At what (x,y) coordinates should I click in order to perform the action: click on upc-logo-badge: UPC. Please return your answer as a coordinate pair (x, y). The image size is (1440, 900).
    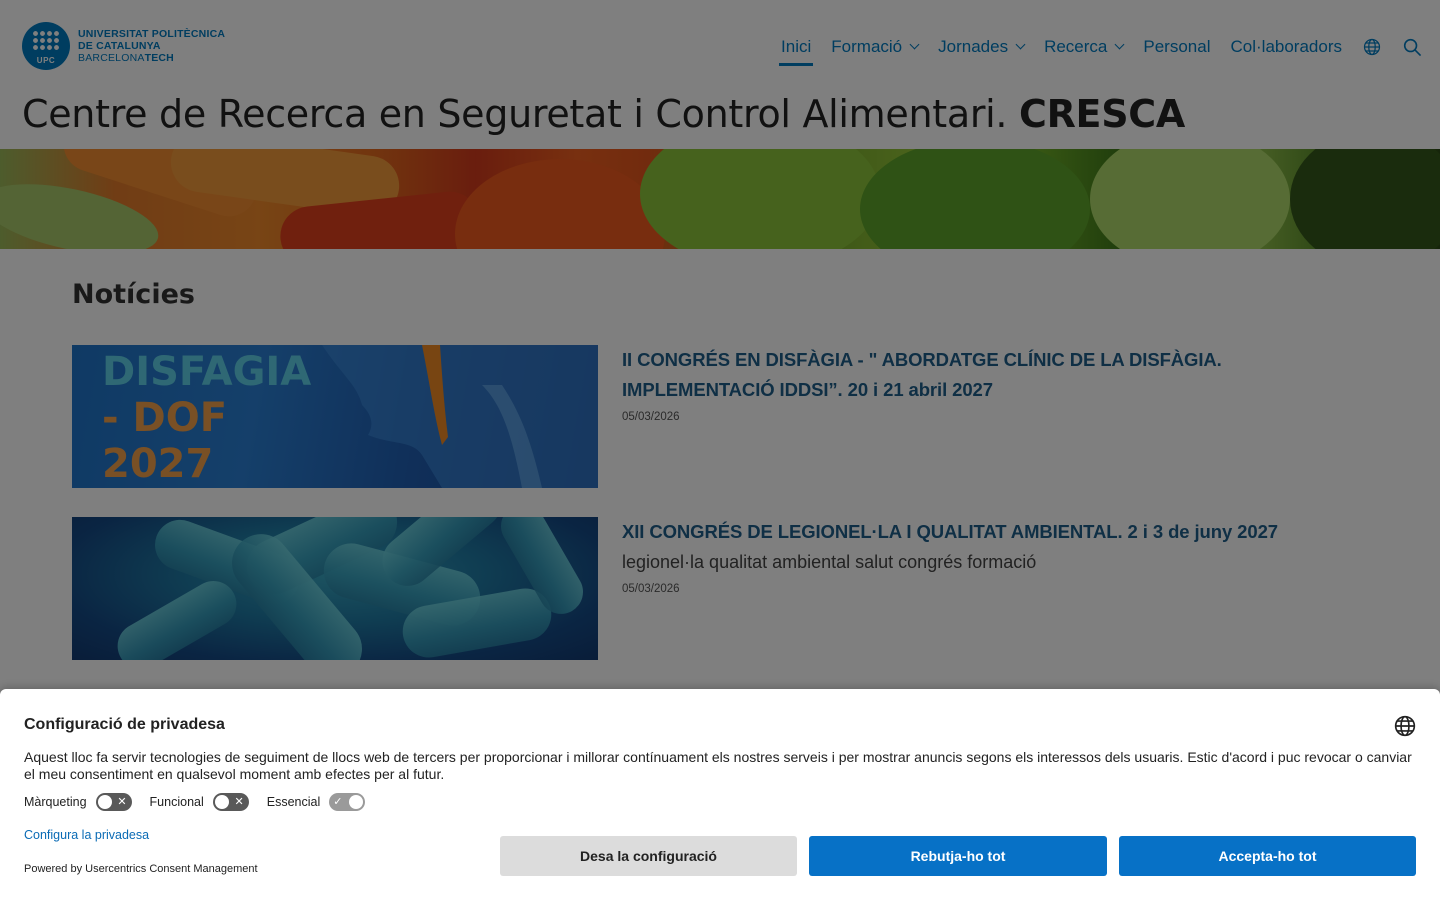
    Looking at the image, I should click on (46, 46).